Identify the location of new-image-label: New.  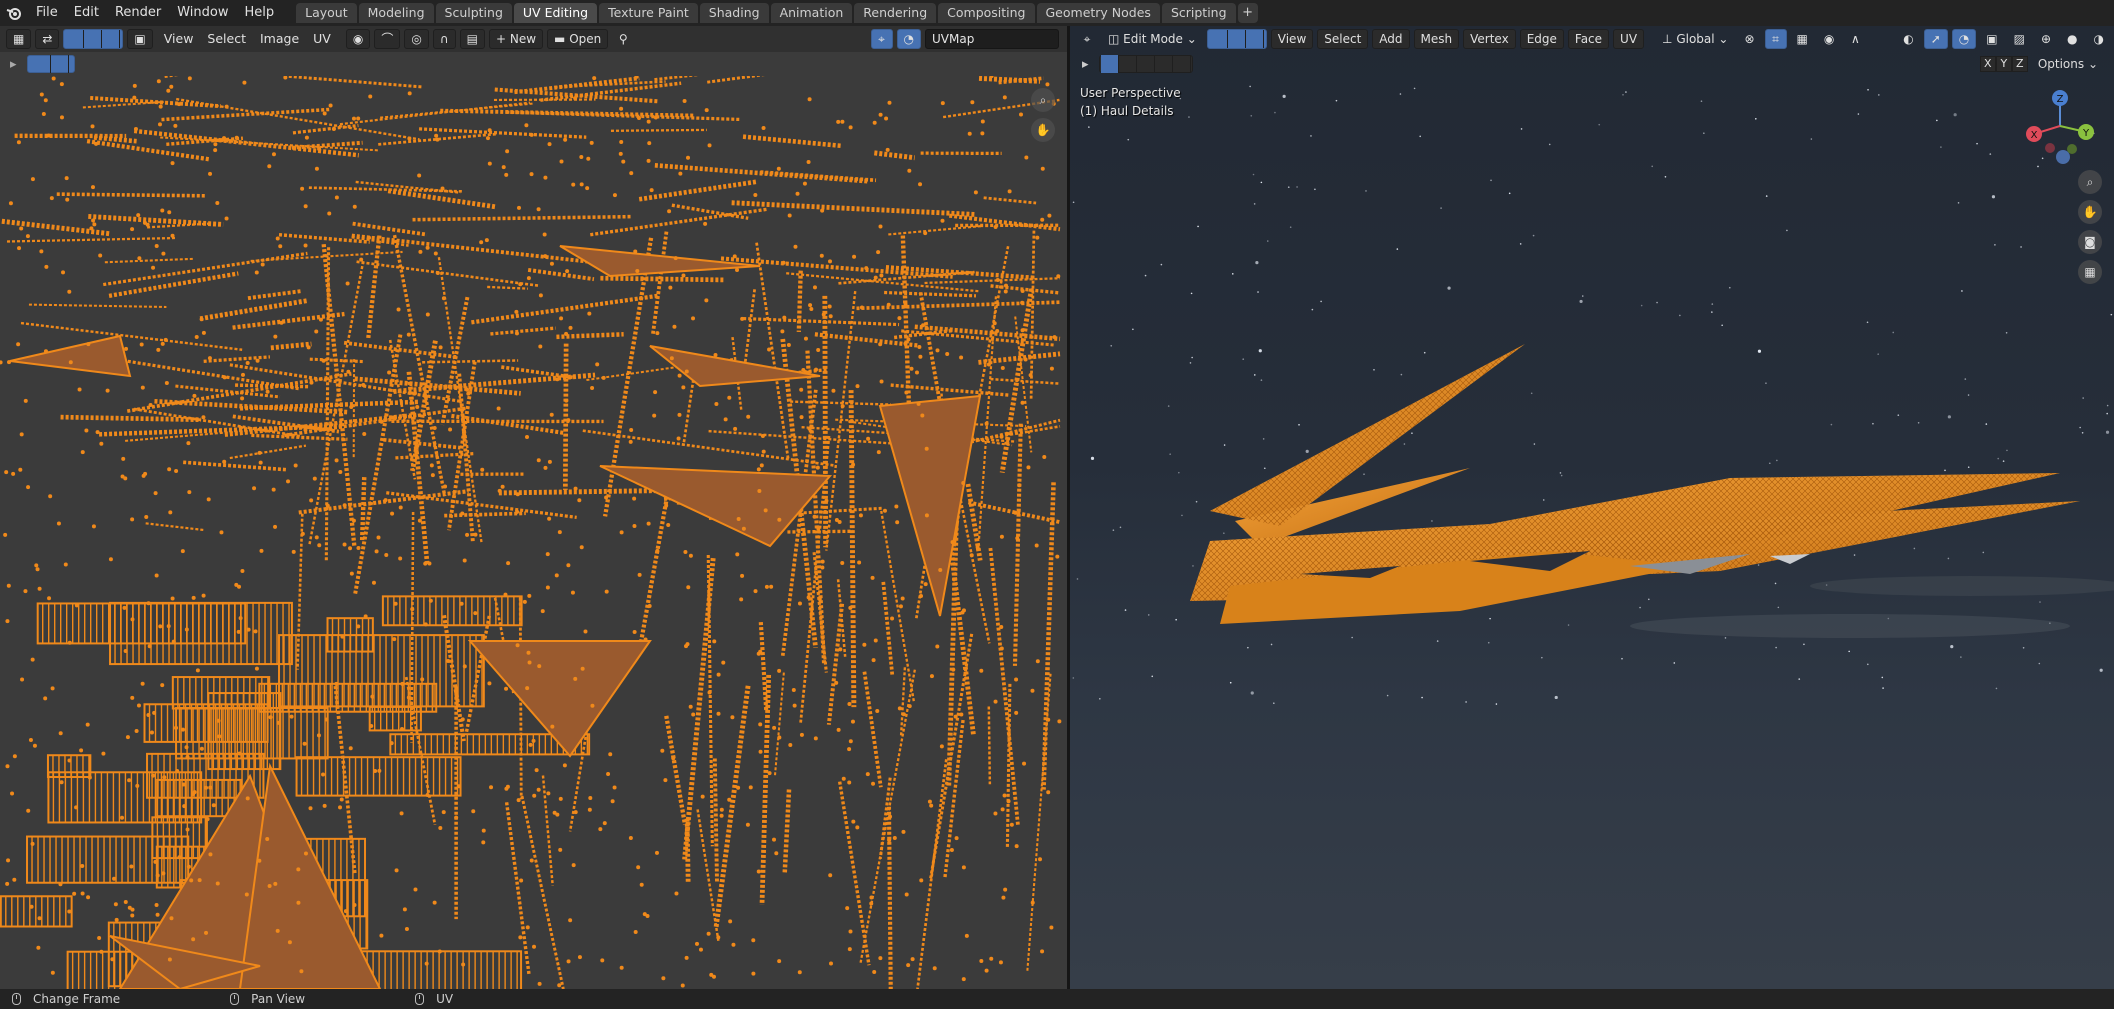
(523, 39).